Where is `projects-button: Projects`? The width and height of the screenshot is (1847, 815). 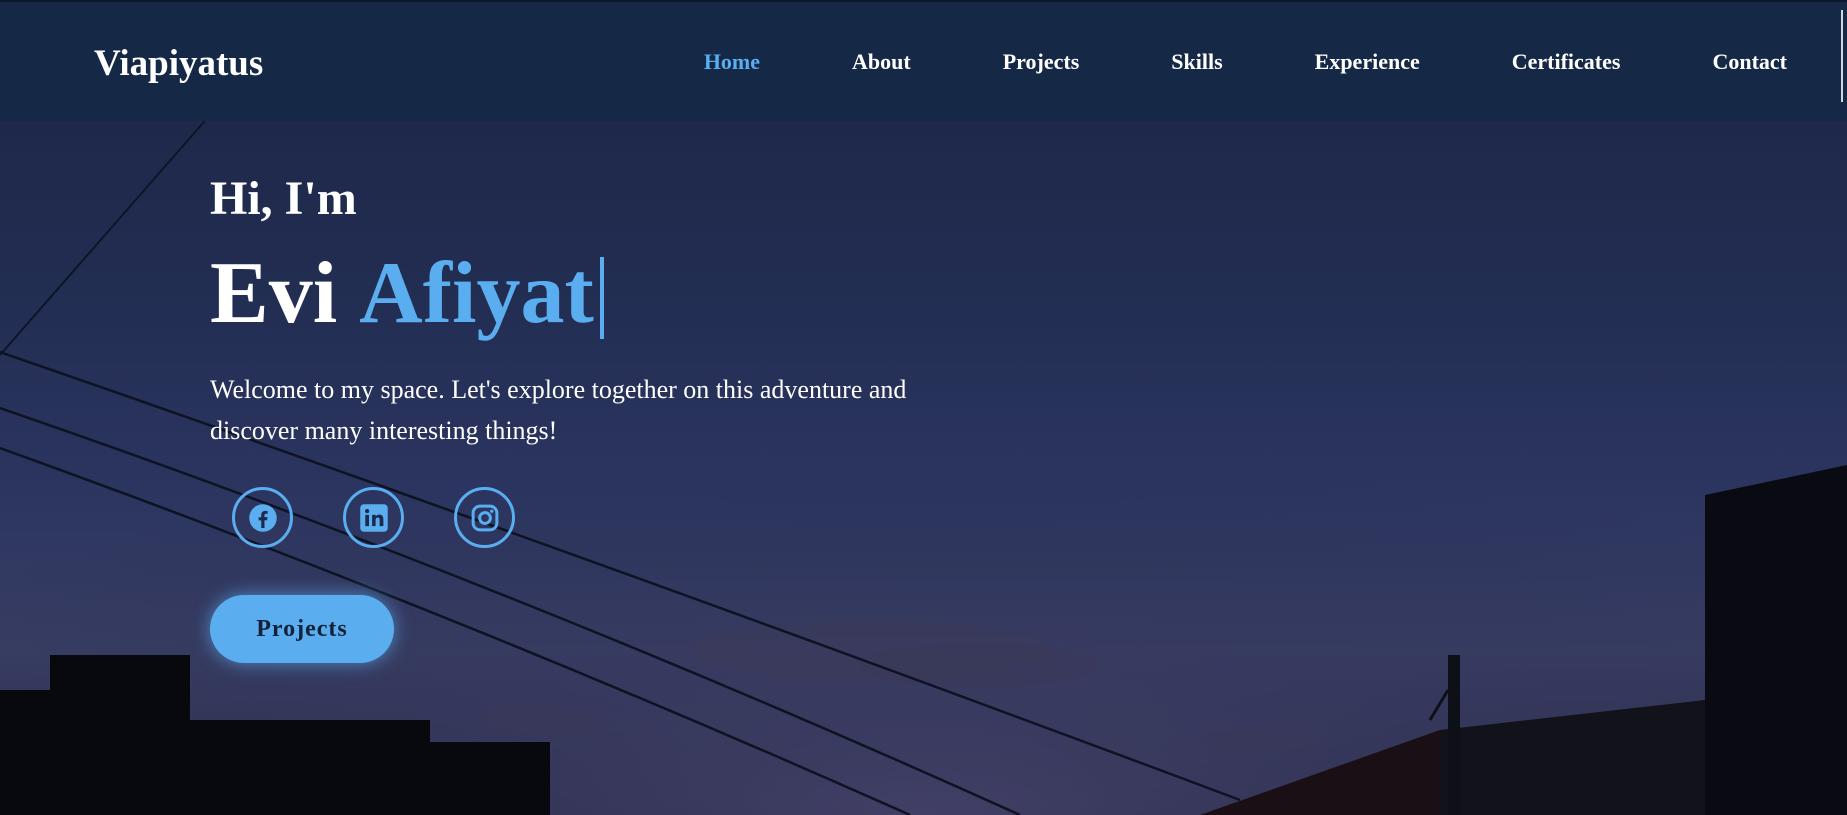
projects-button: Projects is located at coordinates (302, 629).